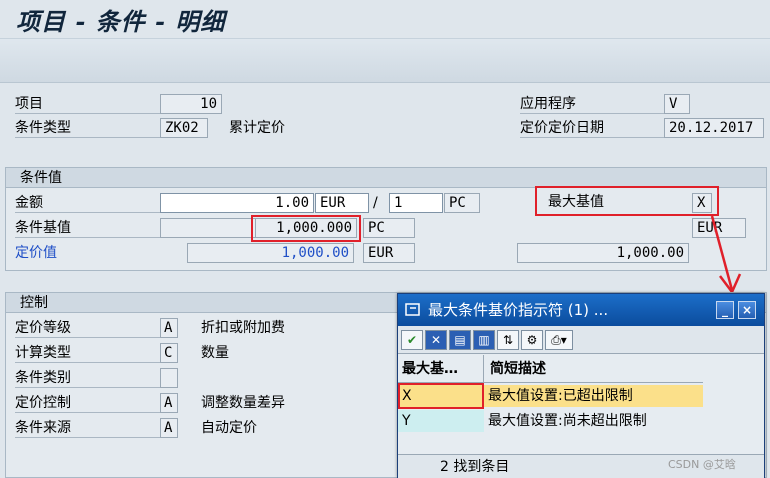 The width and height of the screenshot is (770, 478). I want to click on column-header-description: 简短描述, so click(516, 369).